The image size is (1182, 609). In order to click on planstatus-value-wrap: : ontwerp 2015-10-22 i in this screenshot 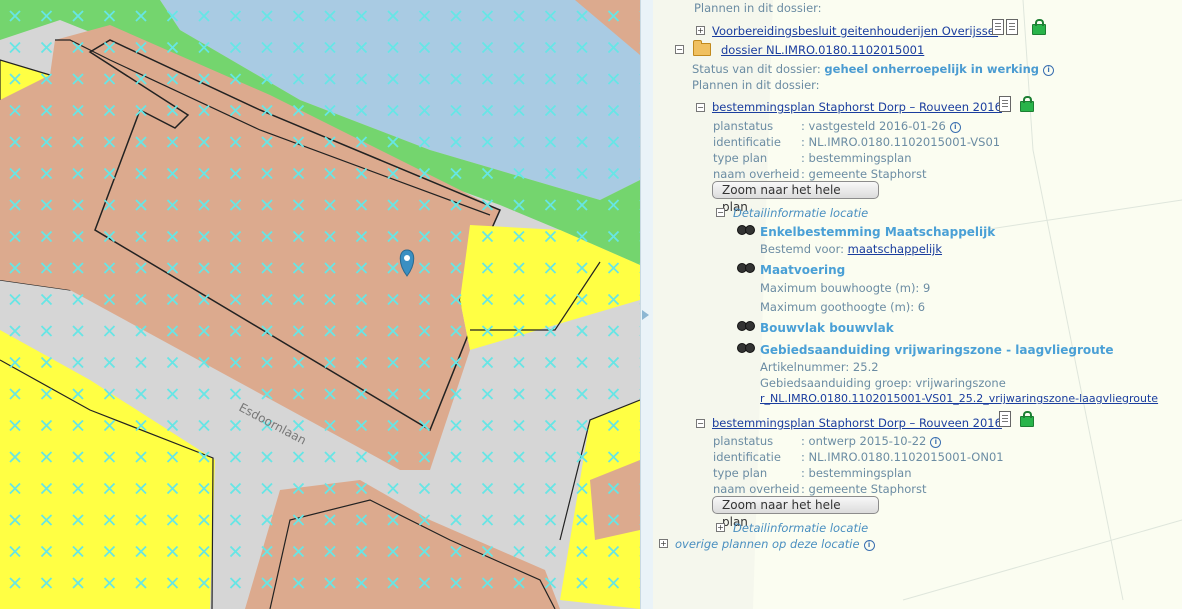, I will do `click(871, 441)`.